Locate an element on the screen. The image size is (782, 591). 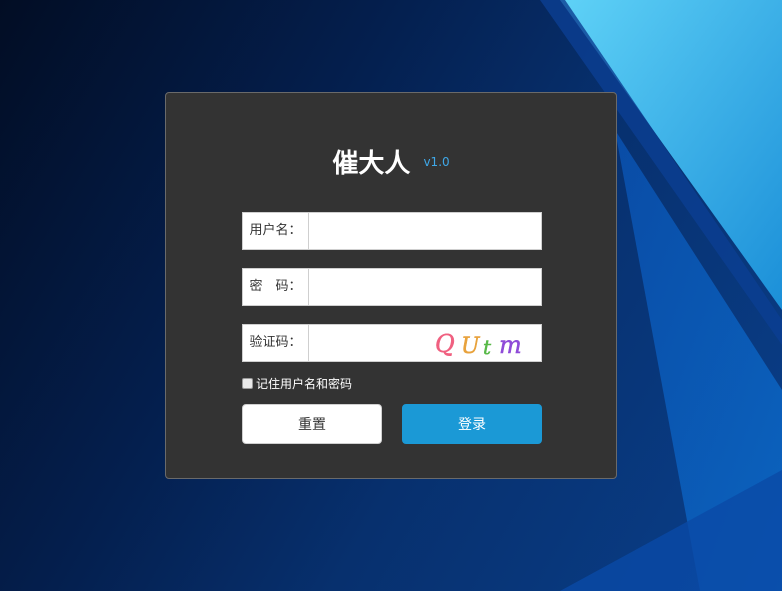
login-button: 登录 is located at coordinates (472, 424).